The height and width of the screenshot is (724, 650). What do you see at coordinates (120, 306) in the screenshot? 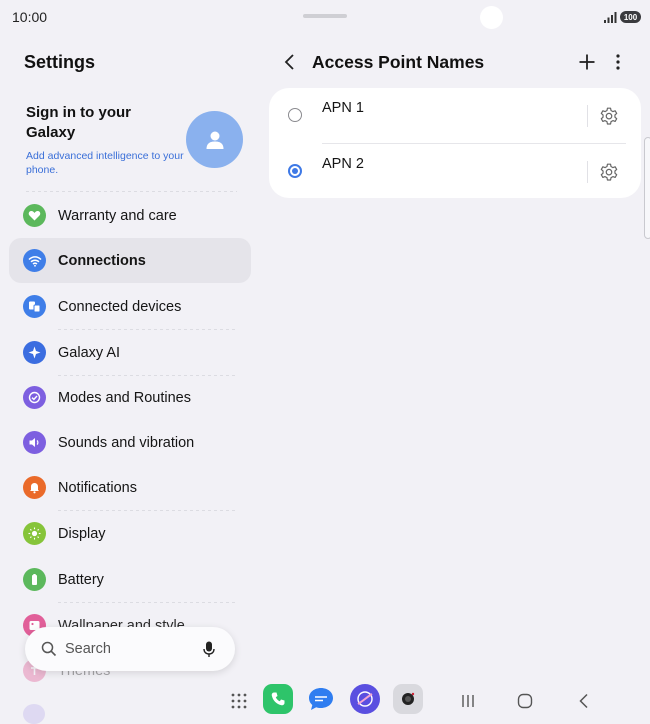
I see `settings-item-label: Connected devices` at bounding box center [120, 306].